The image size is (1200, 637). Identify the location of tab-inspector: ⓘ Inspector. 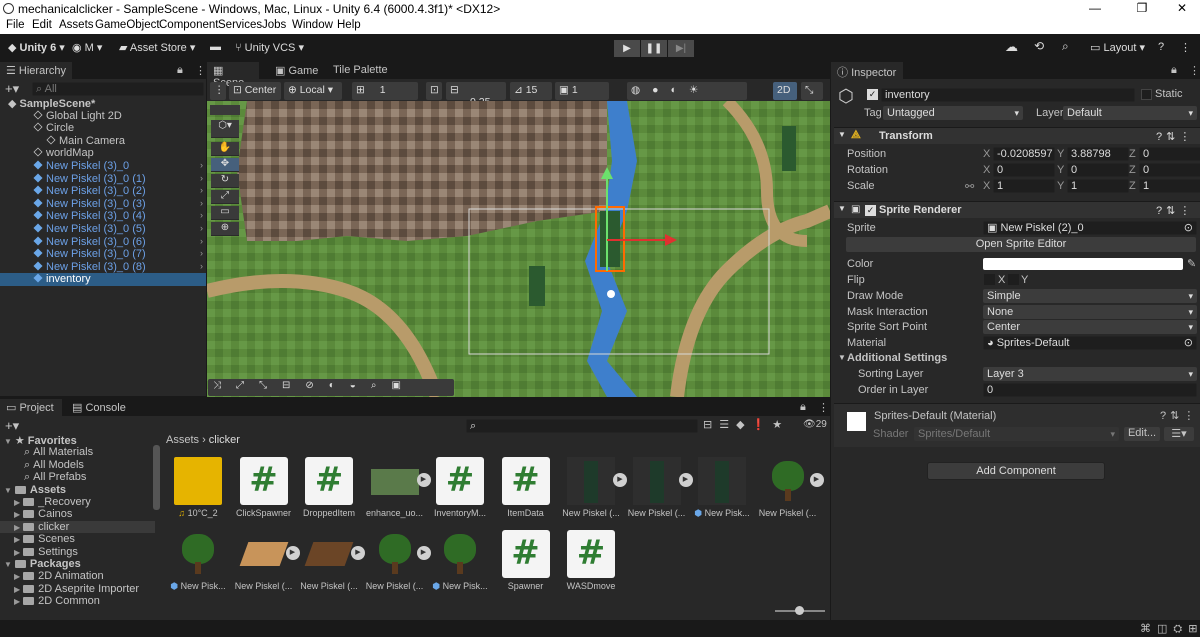
(867, 70).